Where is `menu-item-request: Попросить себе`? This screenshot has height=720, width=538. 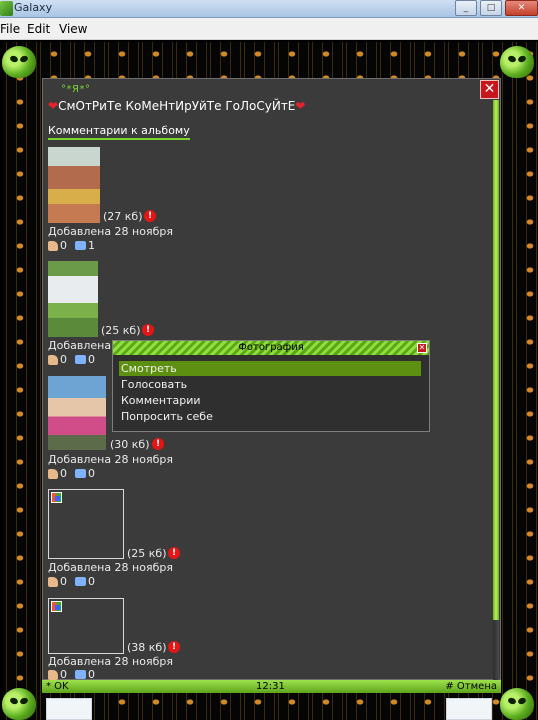 menu-item-request: Попросить себе is located at coordinates (270, 416).